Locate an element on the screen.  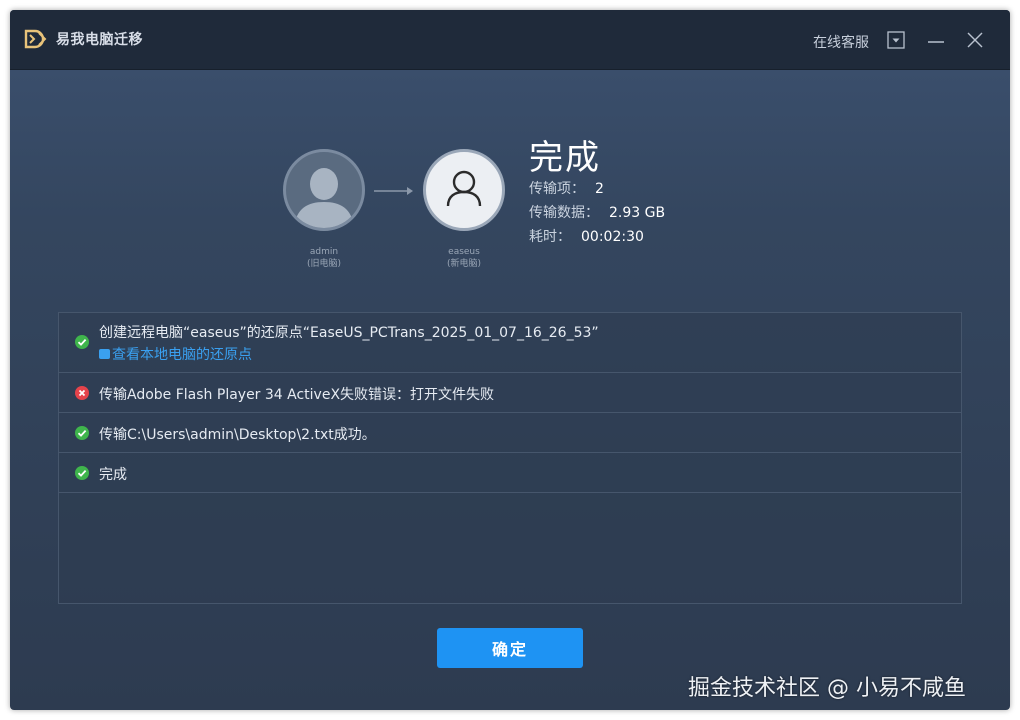
online-support-link: 在线客服 is located at coordinates (841, 42).